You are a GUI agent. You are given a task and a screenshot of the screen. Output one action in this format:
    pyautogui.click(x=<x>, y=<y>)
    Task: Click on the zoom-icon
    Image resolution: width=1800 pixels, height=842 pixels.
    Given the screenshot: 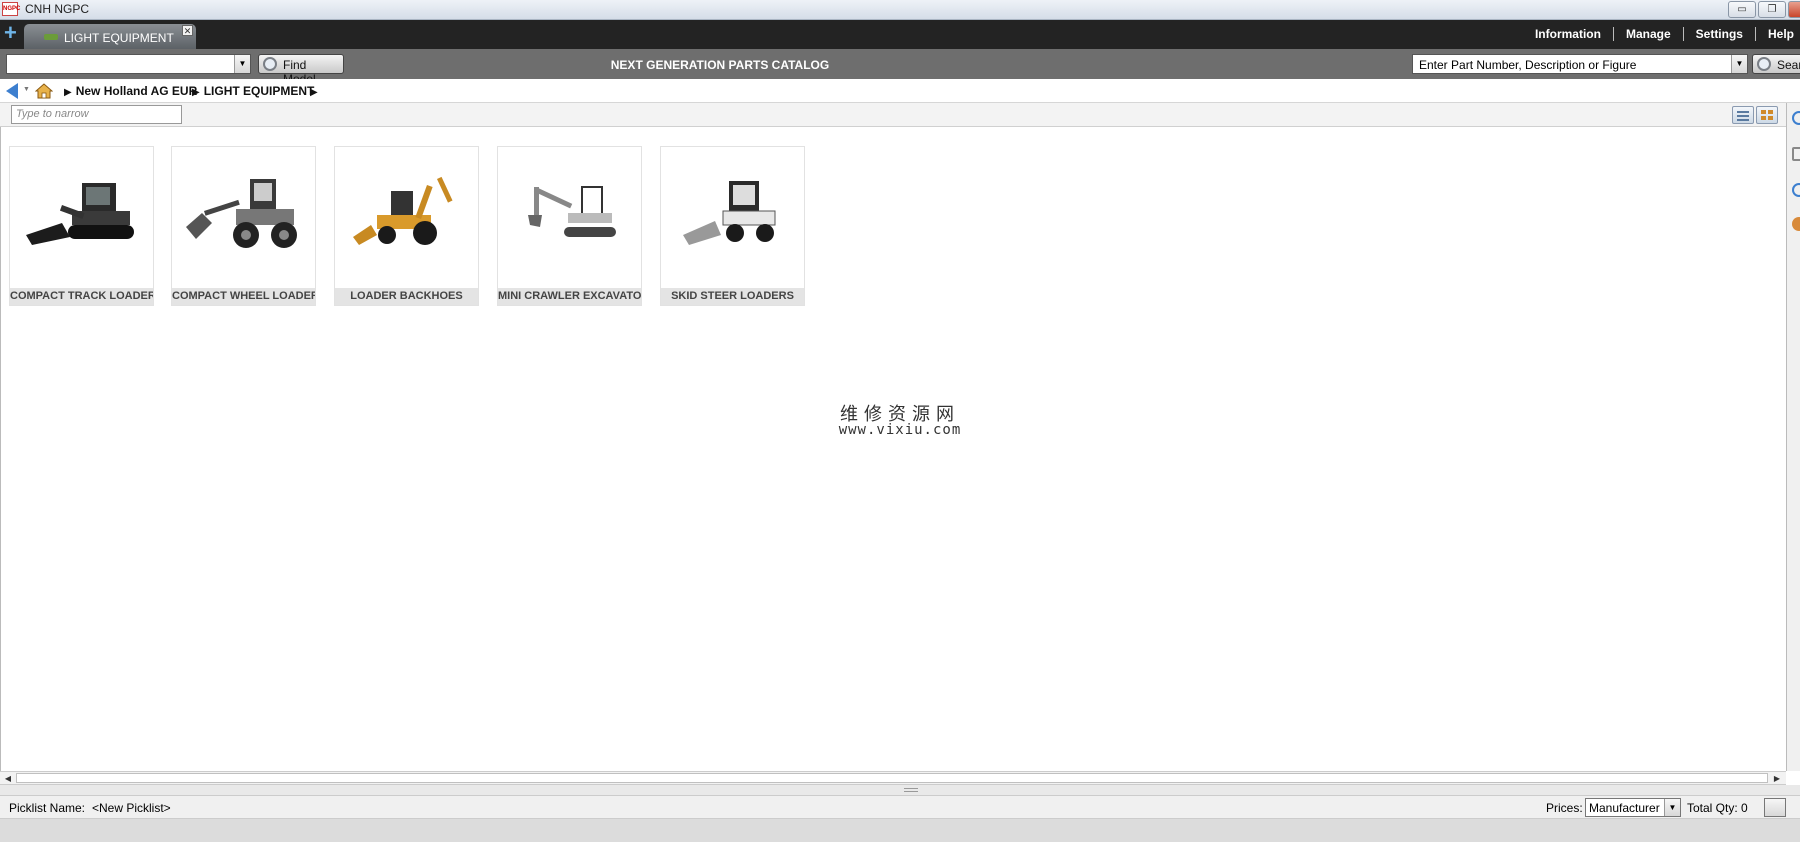 What is the action you would take?
    pyautogui.click(x=1796, y=118)
    